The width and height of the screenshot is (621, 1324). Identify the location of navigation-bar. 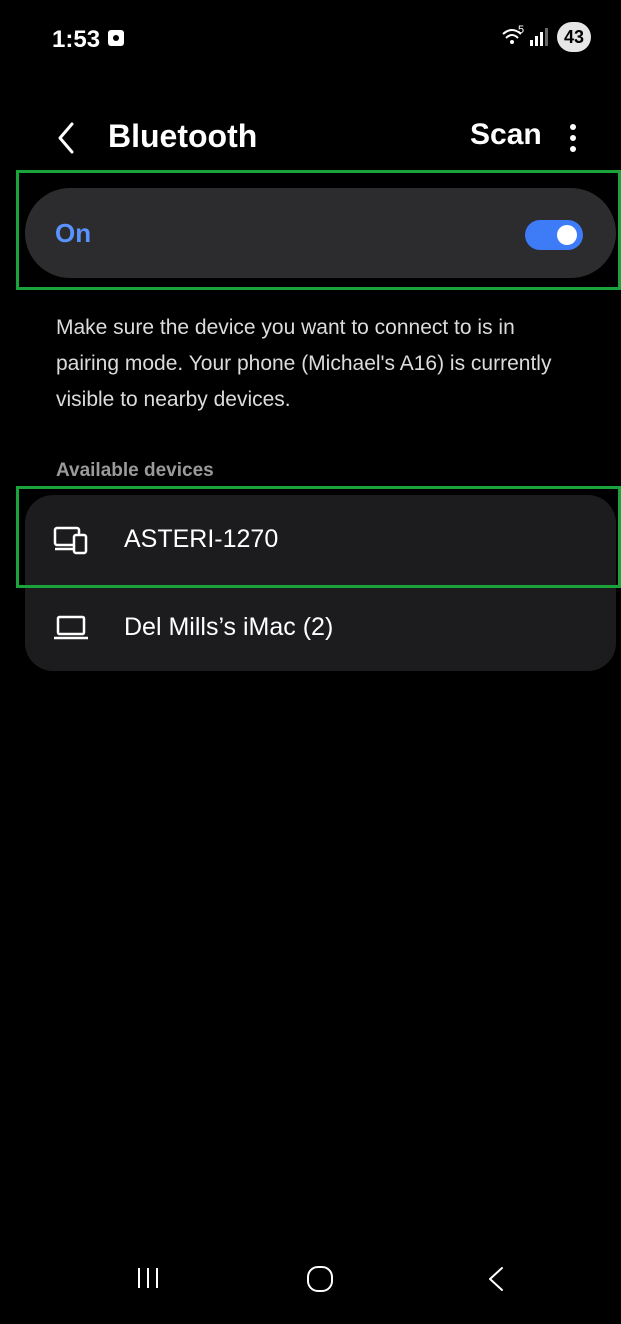
(310, 1287).